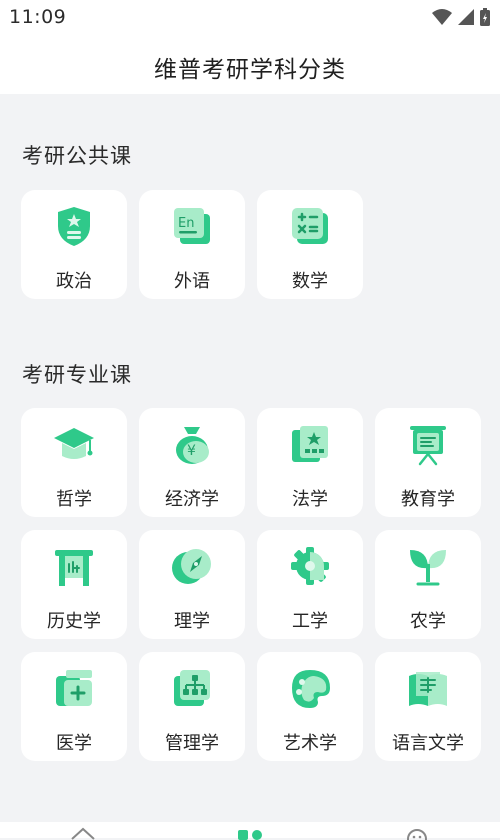 The image size is (500, 840). Describe the element at coordinates (77, 156) in the screenshot. I see `section-title-public: 考研公共课` at that location.